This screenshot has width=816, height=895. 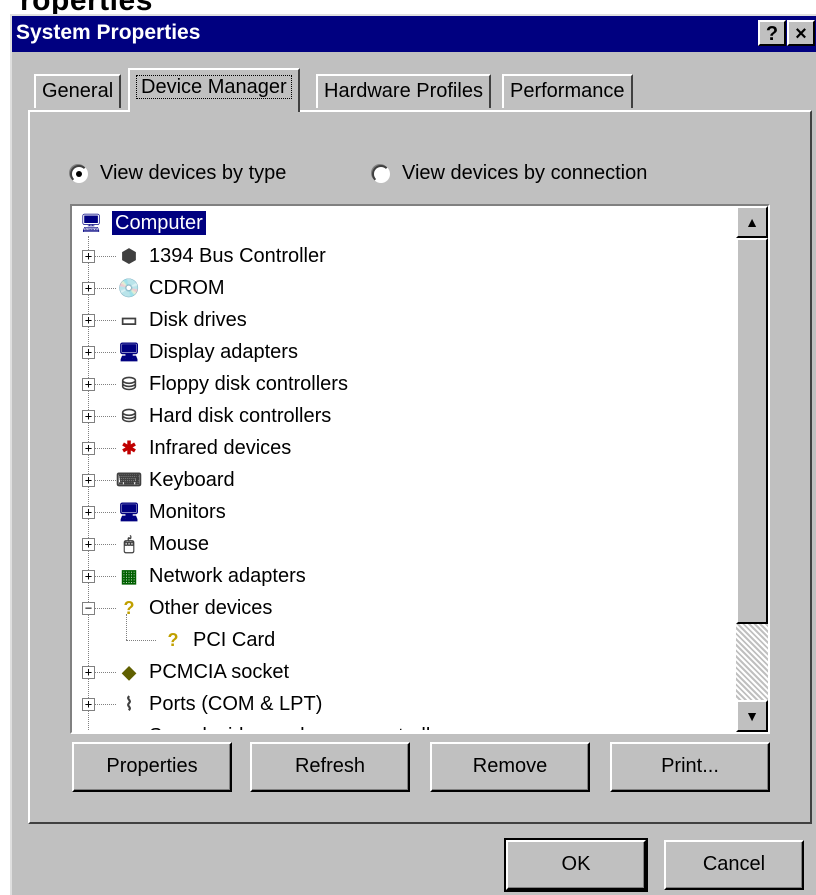 I want to click on refresh-button: Refresh, so click(x=330, y=767).